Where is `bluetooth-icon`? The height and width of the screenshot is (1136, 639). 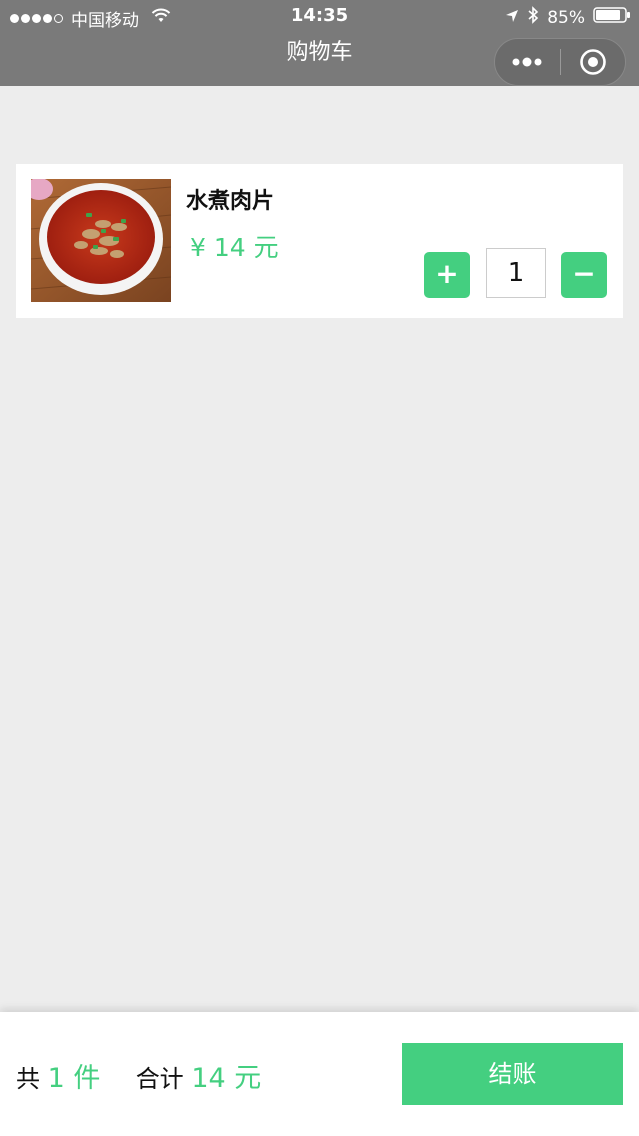
bluetooth-icon is located at coordinates (533, 17).